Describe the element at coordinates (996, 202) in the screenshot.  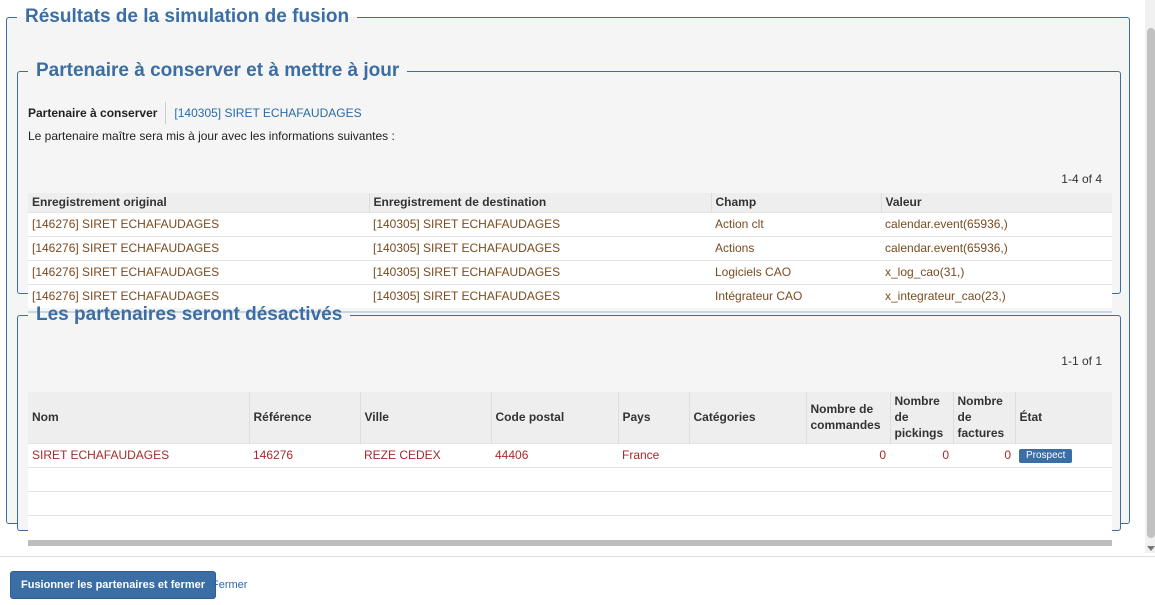
I see `col-value: Valeur` at that location.